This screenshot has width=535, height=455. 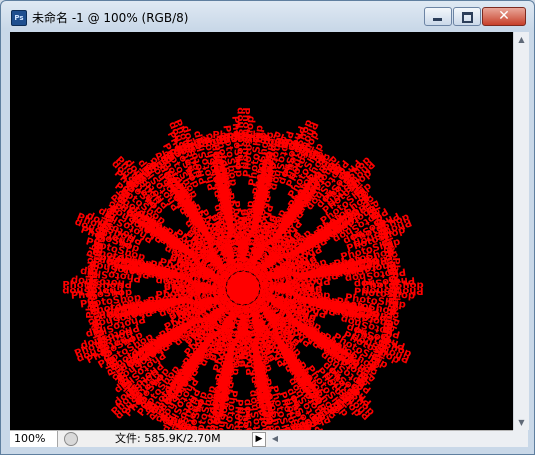 What do you see at coordinates (521, 422) in the screenshot?
I see `scroll-down-arrow: ▼` at bounding box center [521, 422].